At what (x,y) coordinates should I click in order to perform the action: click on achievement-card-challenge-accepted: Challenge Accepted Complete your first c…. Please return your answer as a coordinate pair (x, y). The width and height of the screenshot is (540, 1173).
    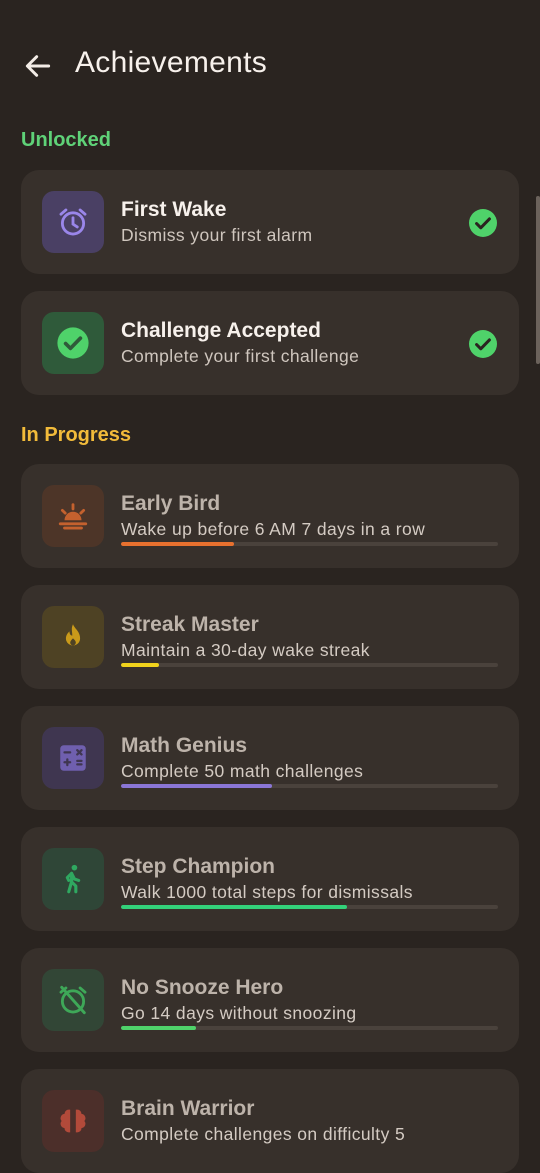
    Looking at the image, I should click on (270, 343).